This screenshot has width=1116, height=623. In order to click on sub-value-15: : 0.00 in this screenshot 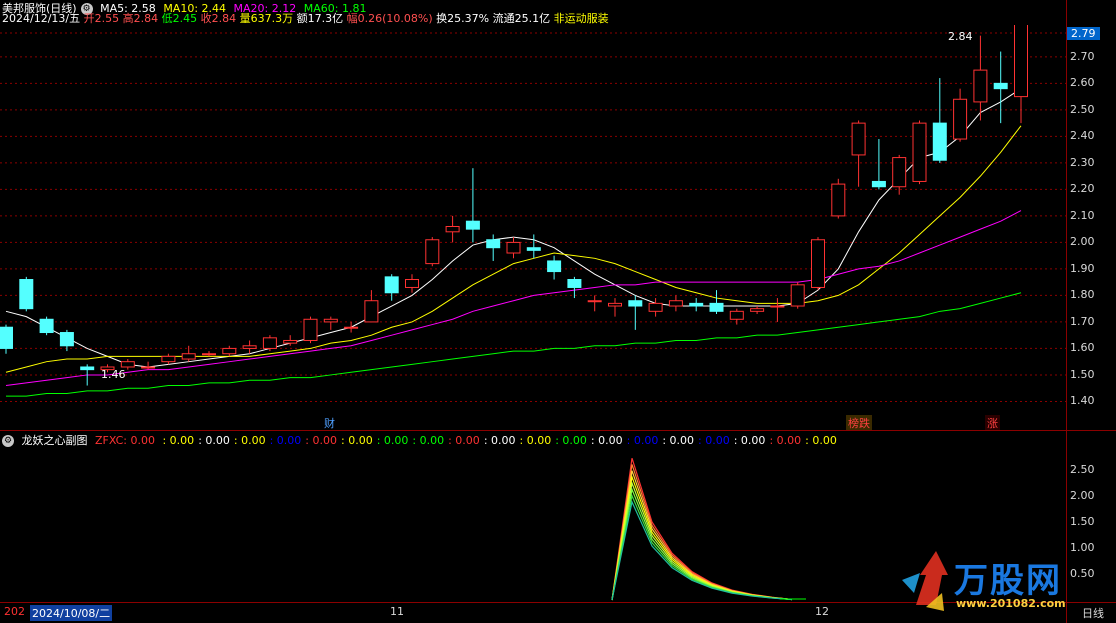, I will do `click(714, 440)`.